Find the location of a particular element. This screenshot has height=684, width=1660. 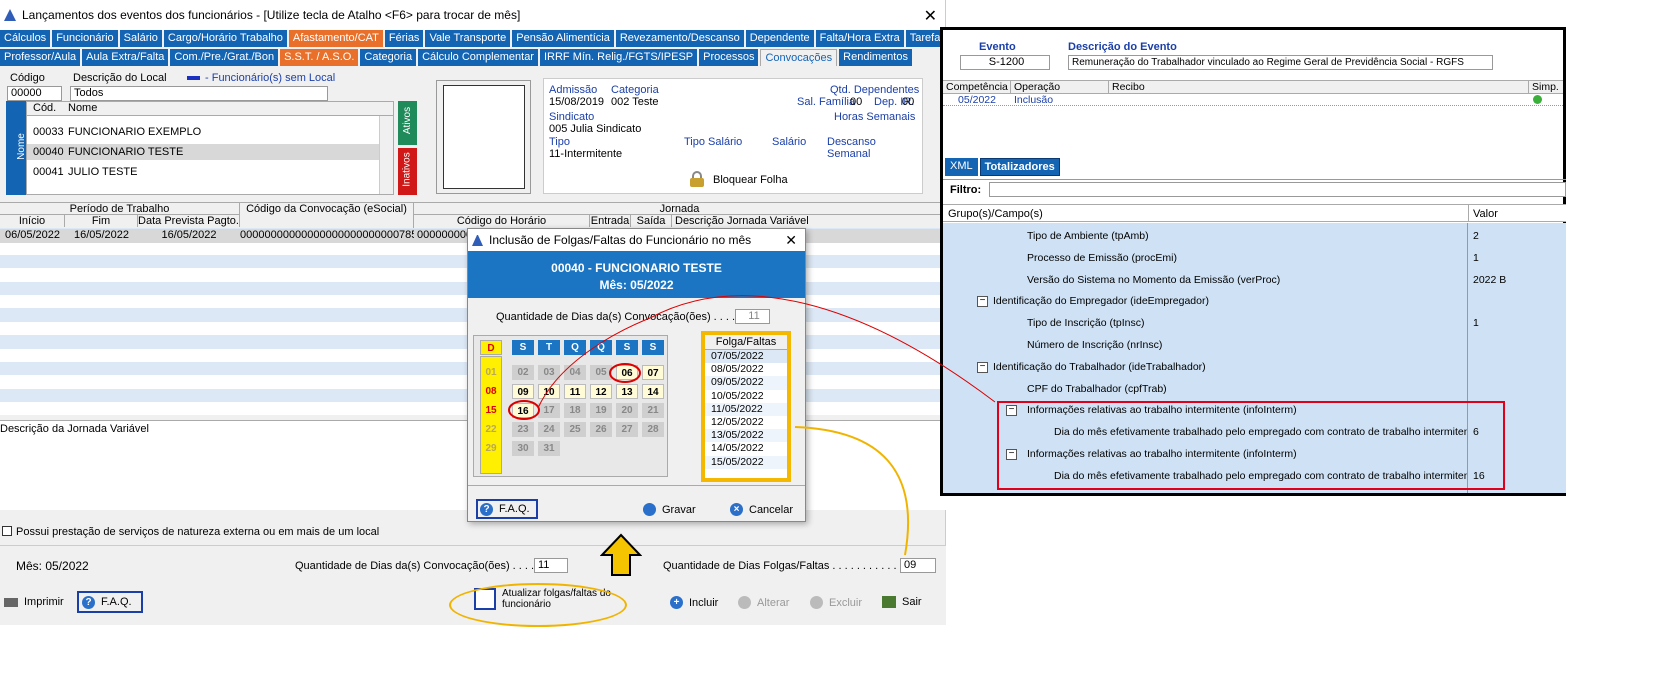

possui-checkbox is located at coordinates (7, 531).